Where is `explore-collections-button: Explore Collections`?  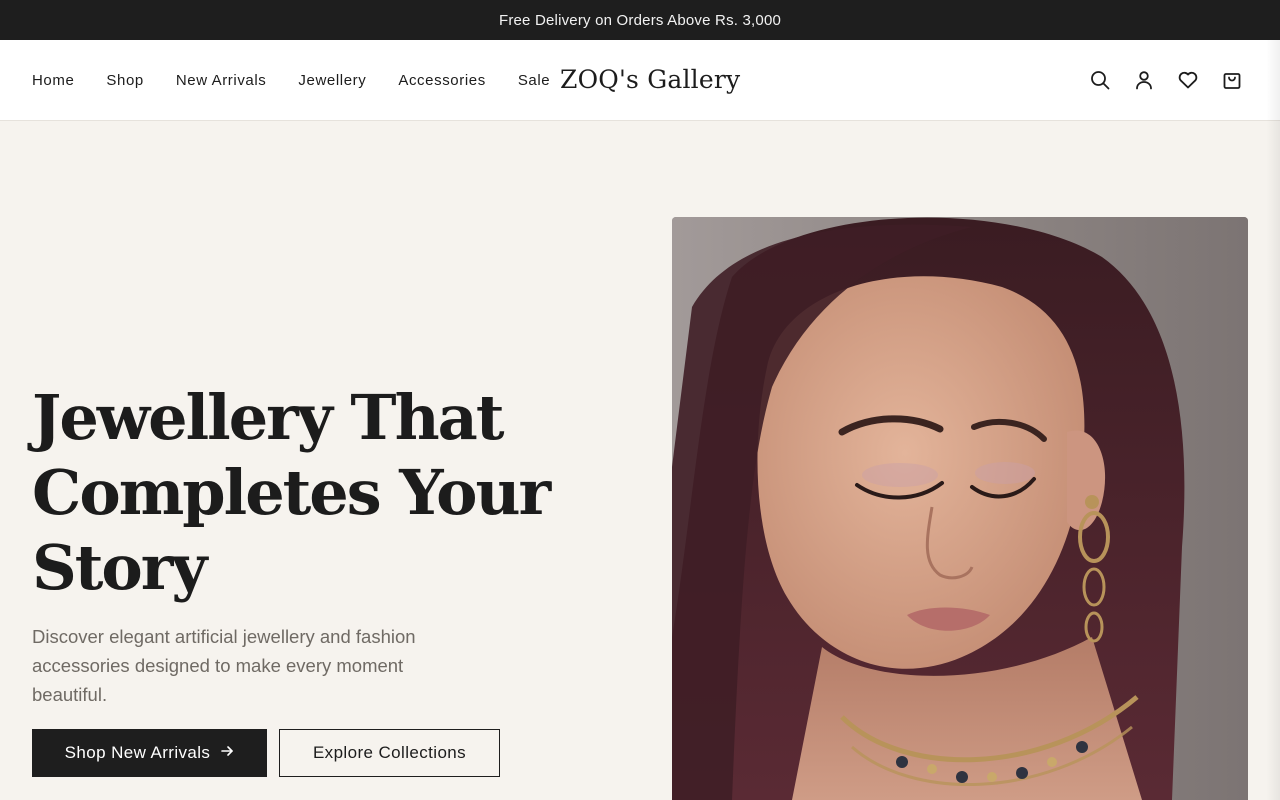 explore-collections-button: Explore Collections is located at coordinates (389, 753).